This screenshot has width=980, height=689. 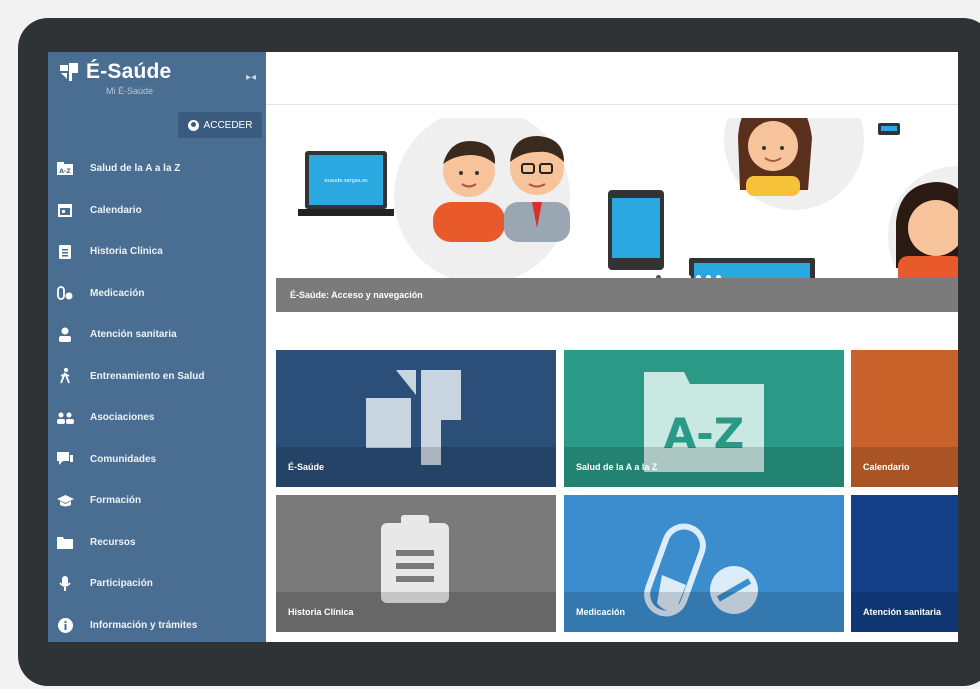 I want to click on sidebar-item-label: Entrenamiento en Salud, so click(x=147, y=376).